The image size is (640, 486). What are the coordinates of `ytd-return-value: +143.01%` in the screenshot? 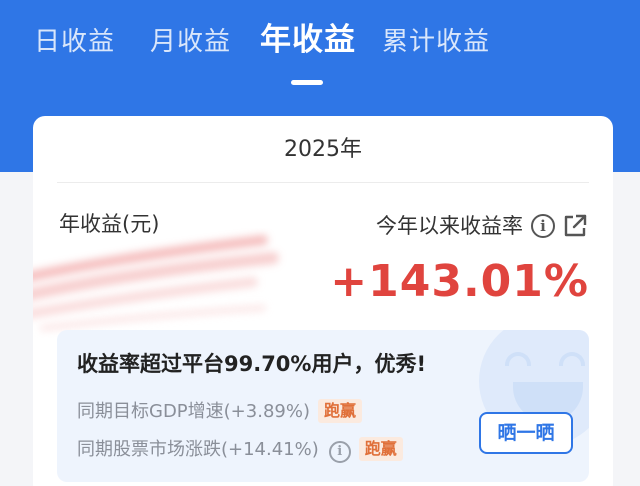 It's located at (459, 281).